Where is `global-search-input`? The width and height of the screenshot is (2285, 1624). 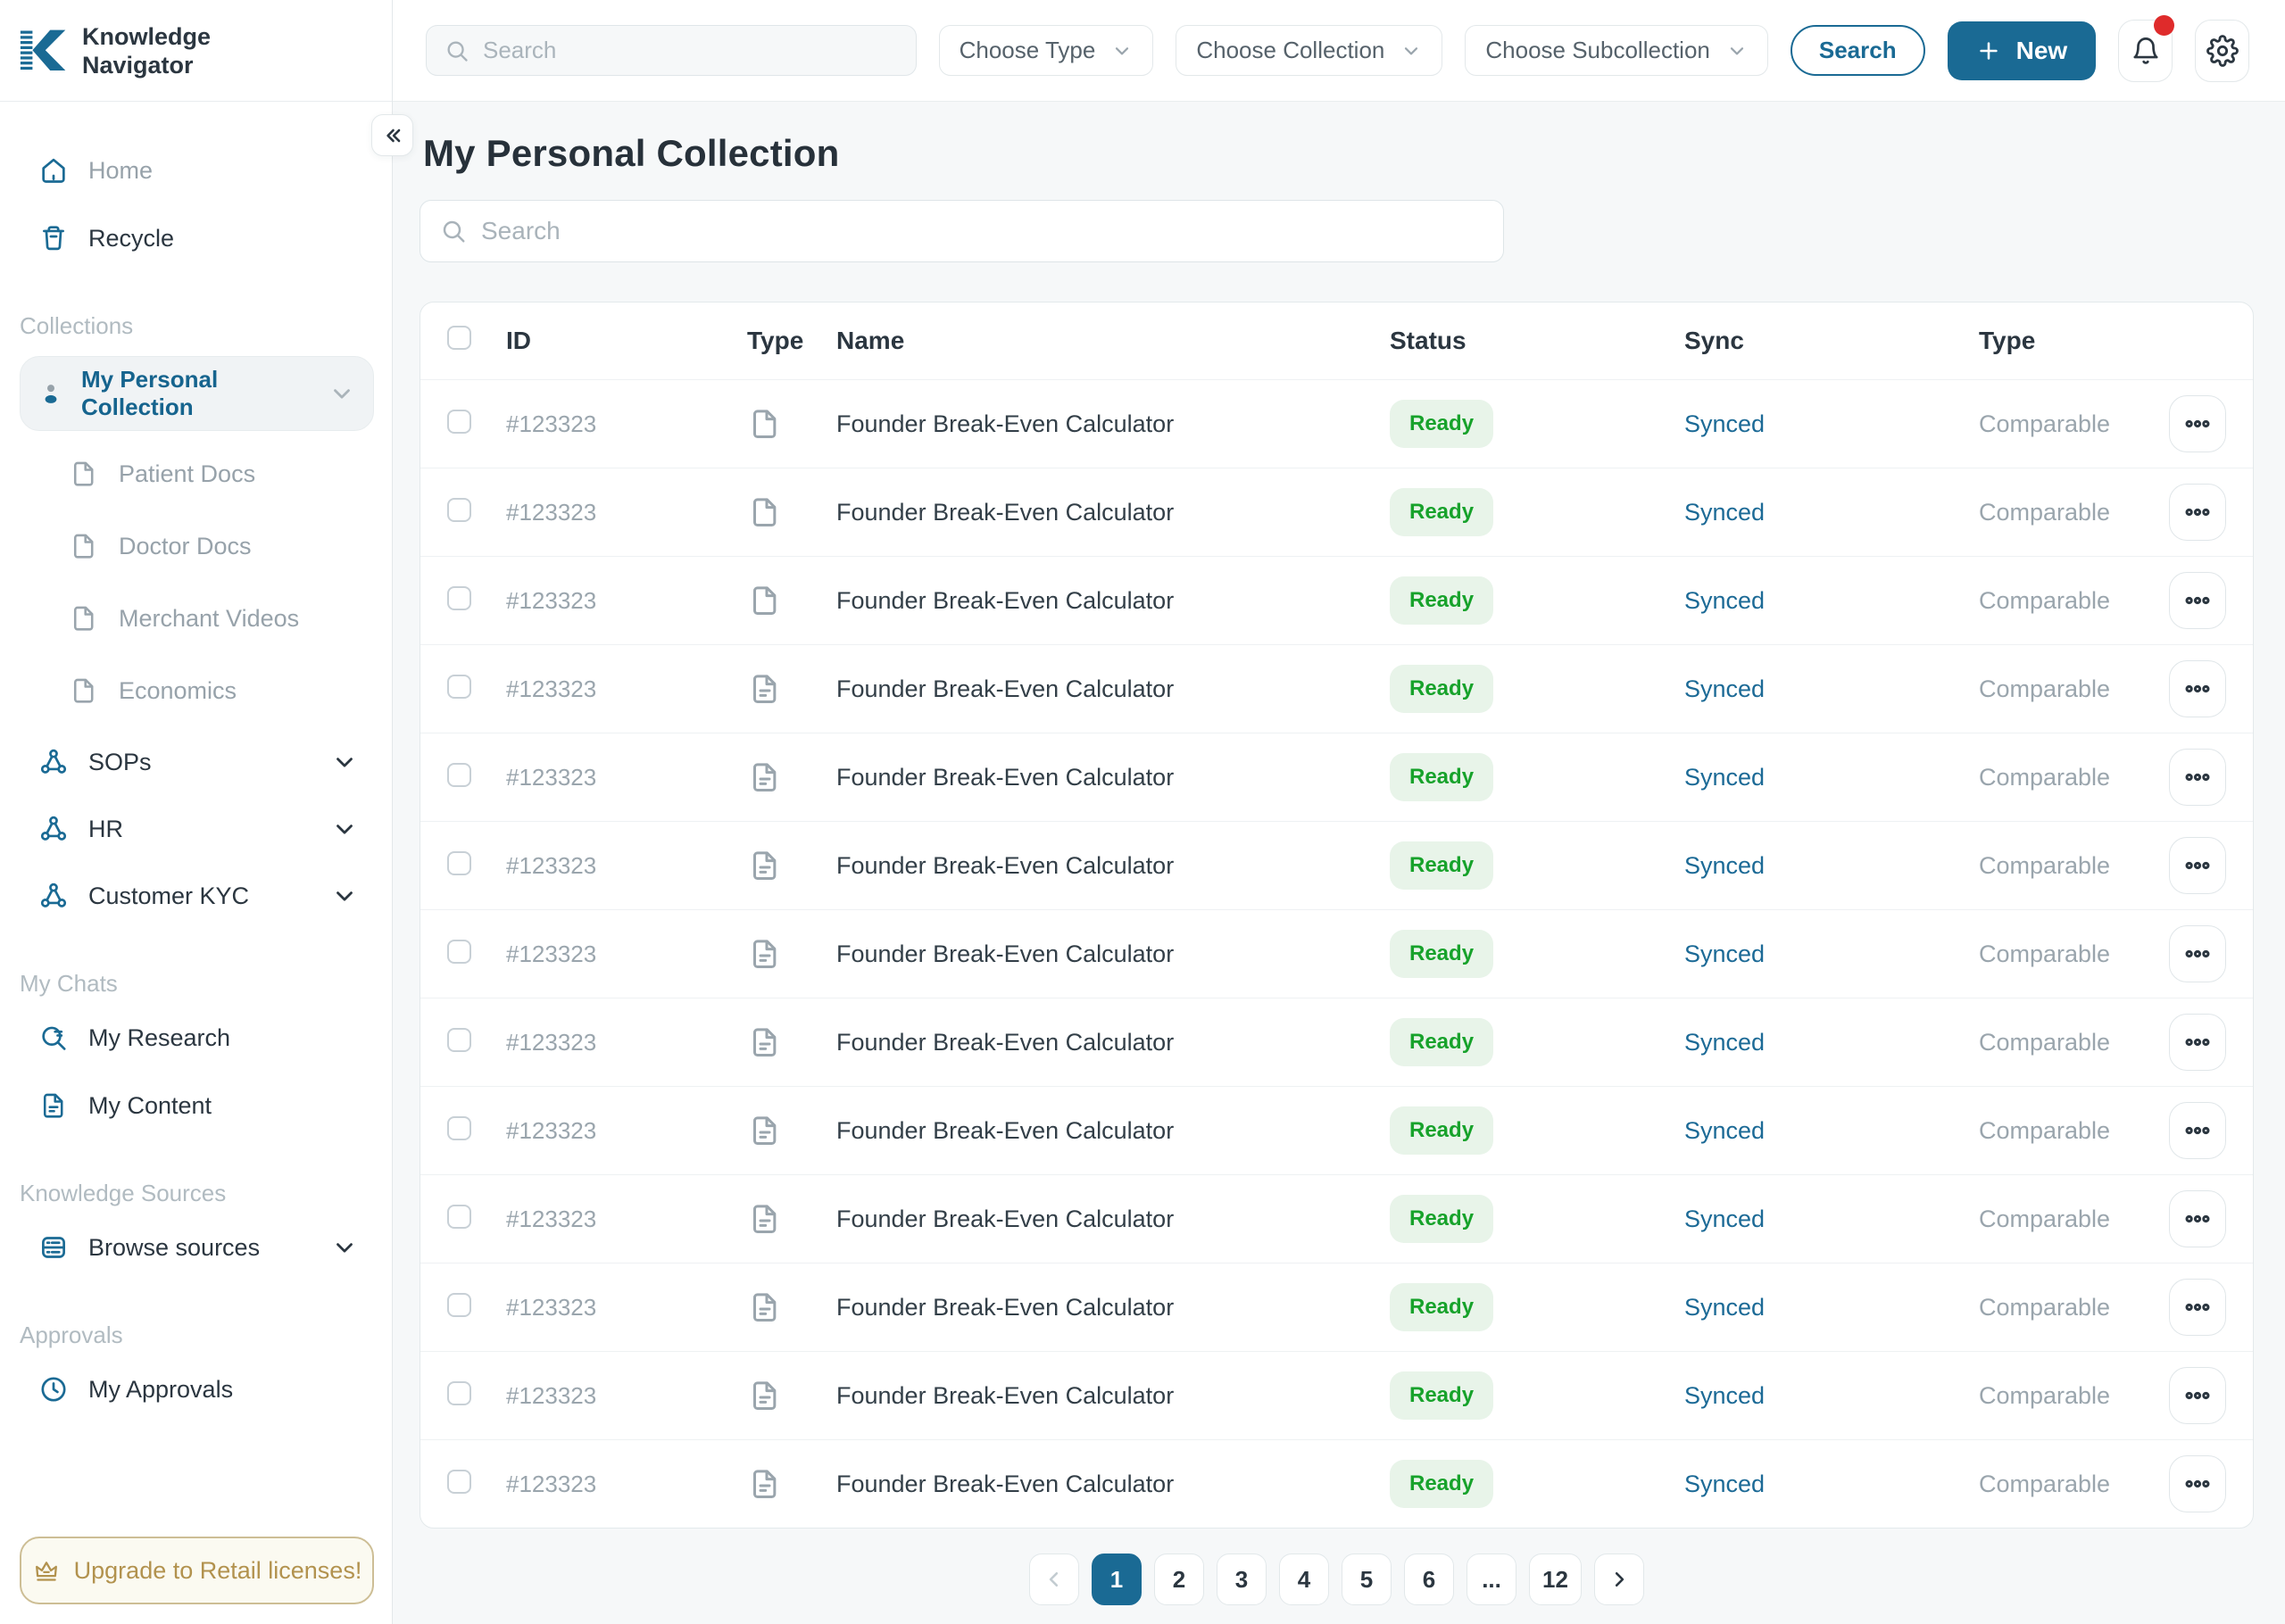 global-search-input is located at coordinates (690, 50).